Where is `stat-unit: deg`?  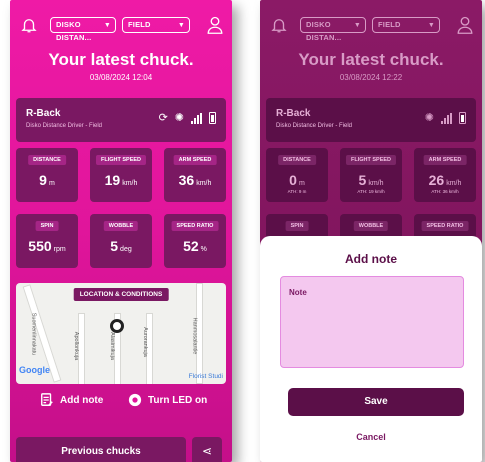
stat-unit: deg is located at coordinates (126, 249).